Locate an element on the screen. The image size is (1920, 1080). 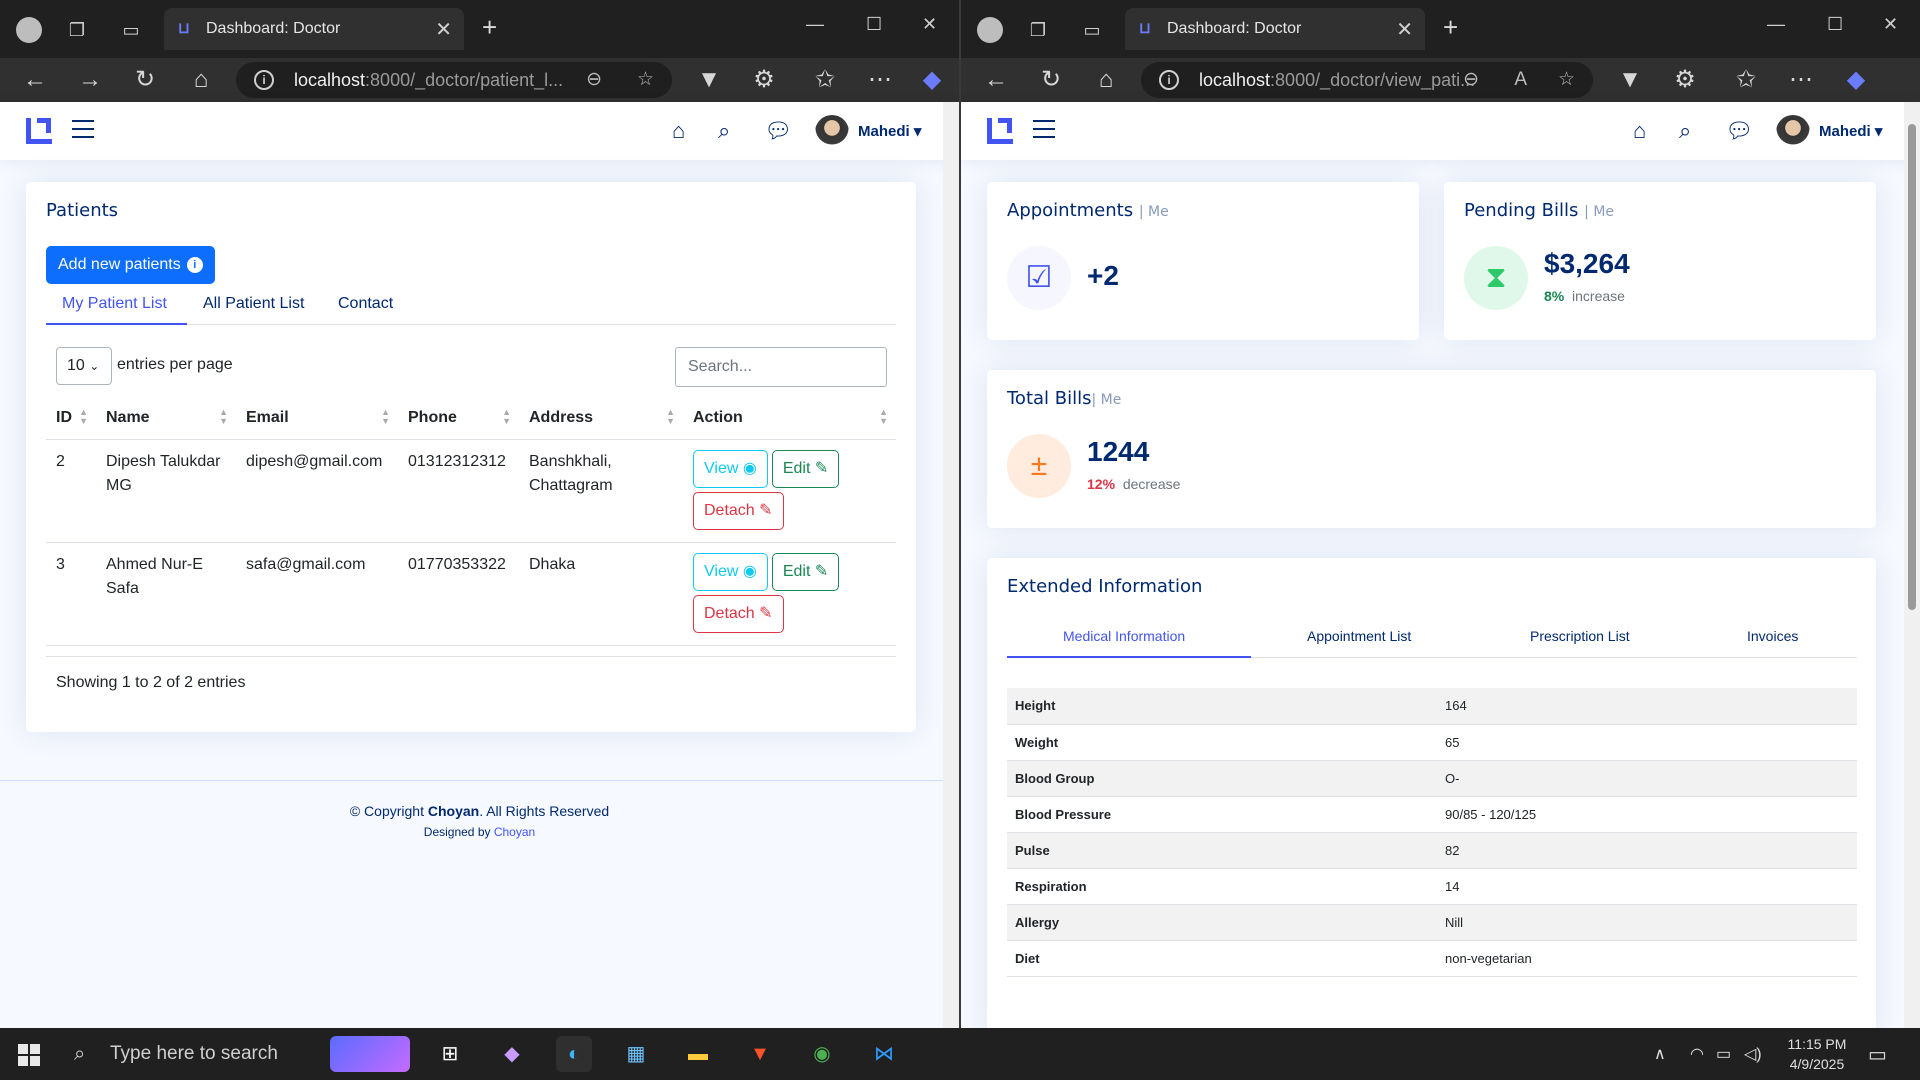
tab-contact: Contact is located at coordinates (365, 304).